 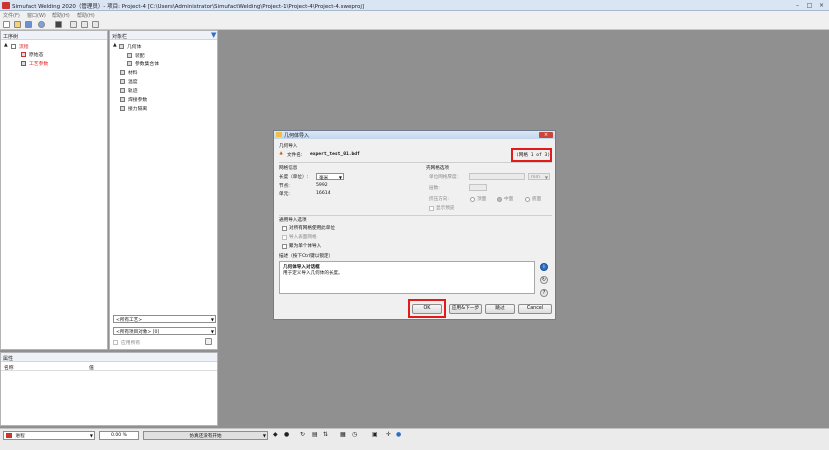 What do you see at coordinates (434, 188) in the screenshot?
I see `layers-label: 层数:` at bounding box center [434, 188].